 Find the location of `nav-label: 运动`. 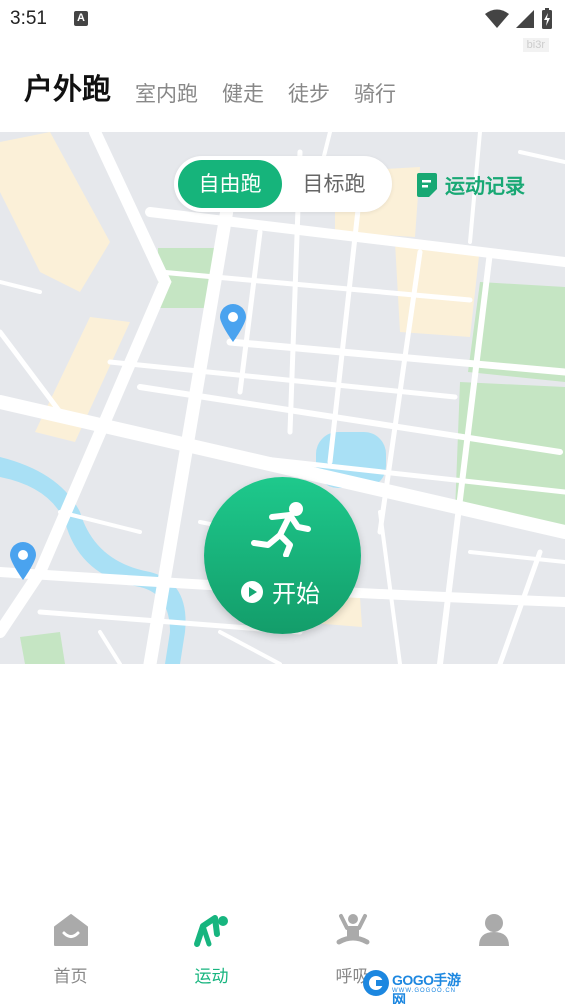

nav-label: 运动 is located at coordinates (211, 977).